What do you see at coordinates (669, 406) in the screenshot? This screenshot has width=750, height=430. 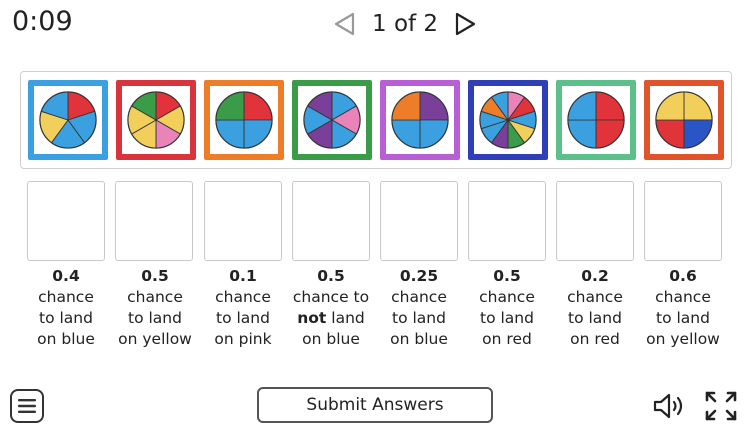 I see `speaker-icon` at bounding box center [669, 406].